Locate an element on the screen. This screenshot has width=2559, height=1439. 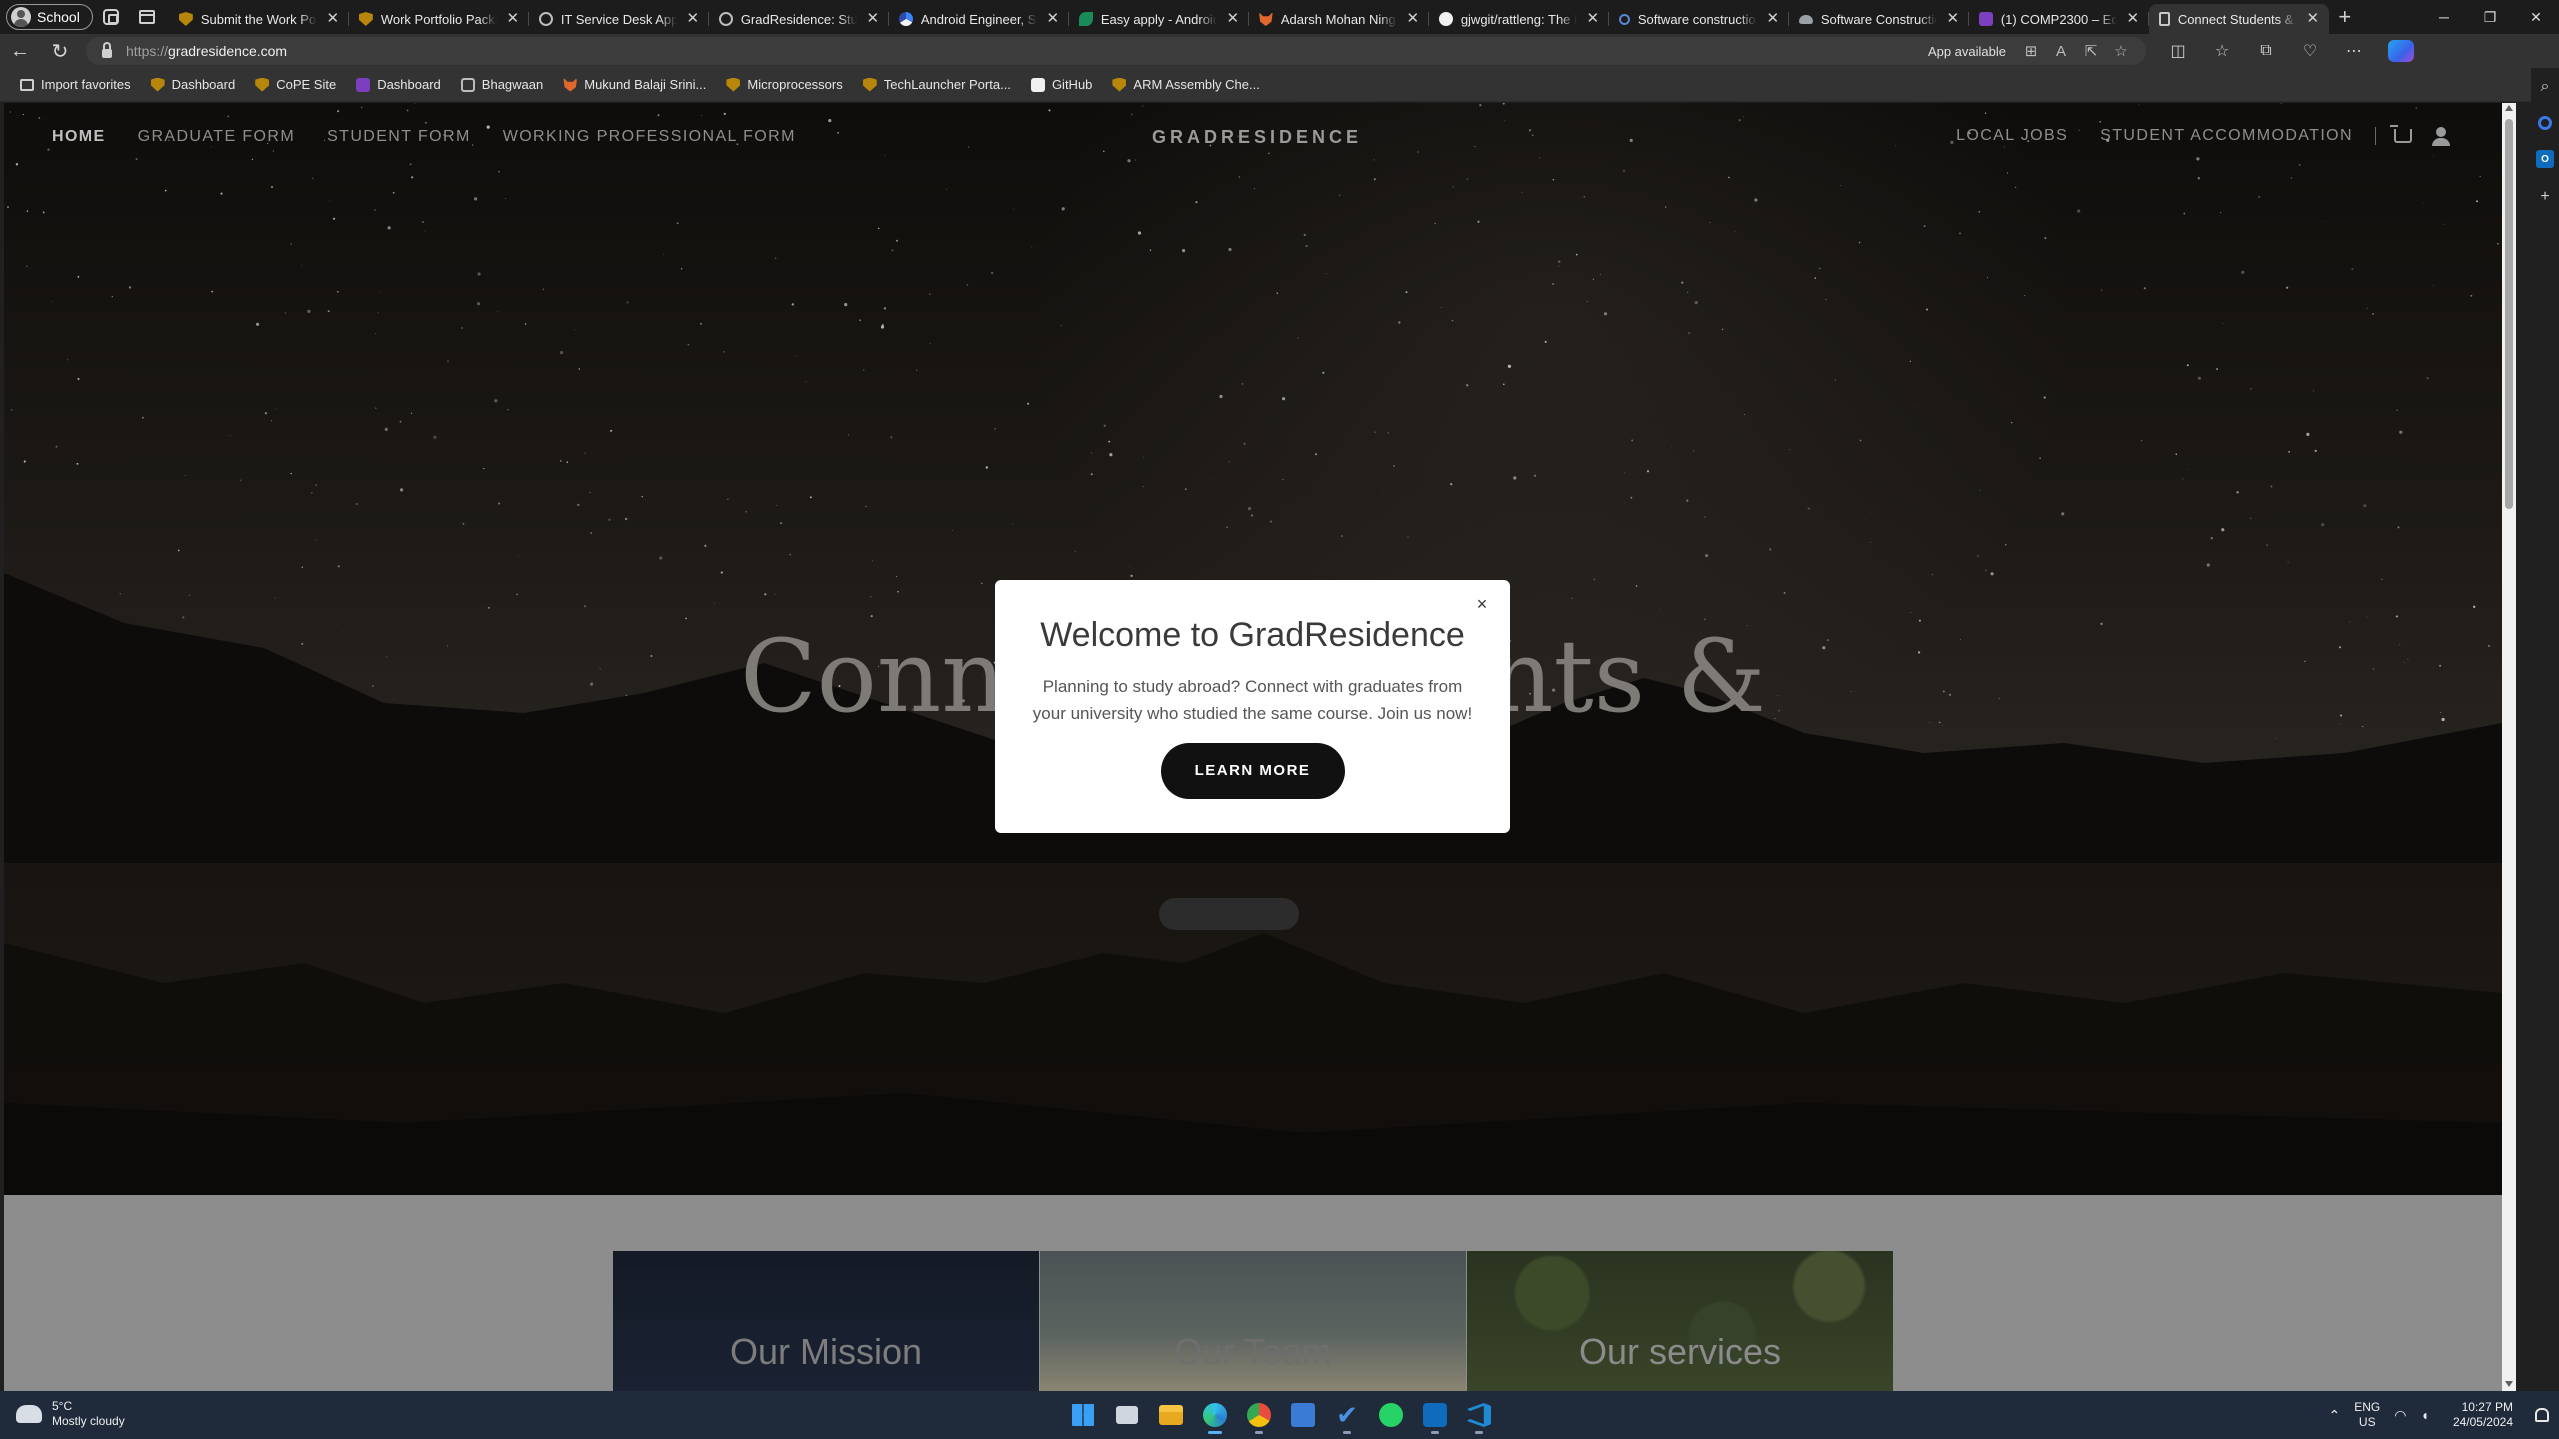
site-logo: GRADRESIDENCE is located at coordinates (1257, 137).